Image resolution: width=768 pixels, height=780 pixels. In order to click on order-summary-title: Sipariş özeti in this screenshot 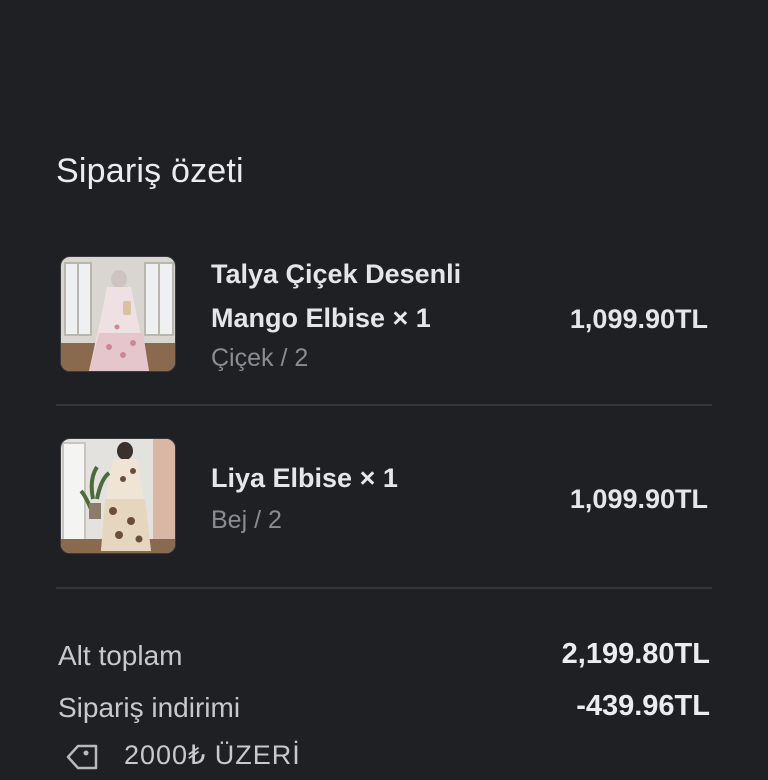, I will do `click(150, 171)`.